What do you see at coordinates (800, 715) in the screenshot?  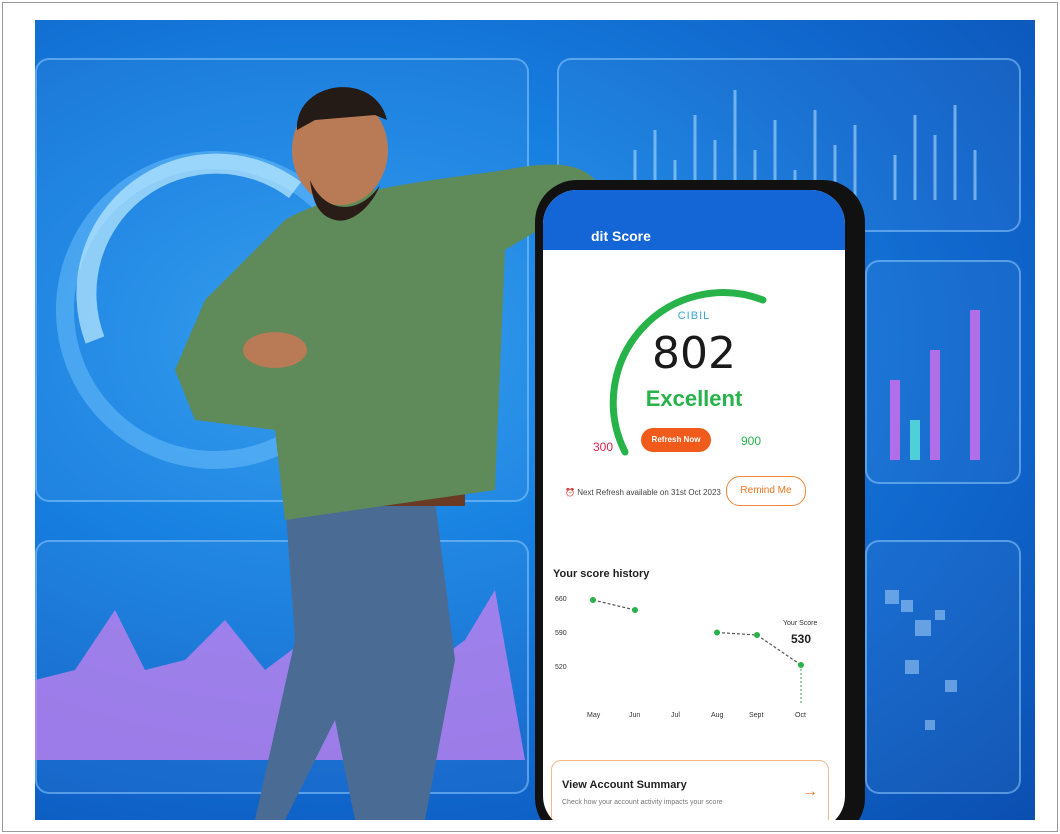 I see `x-tick-label: Oct` at bounding box center [800, 715].